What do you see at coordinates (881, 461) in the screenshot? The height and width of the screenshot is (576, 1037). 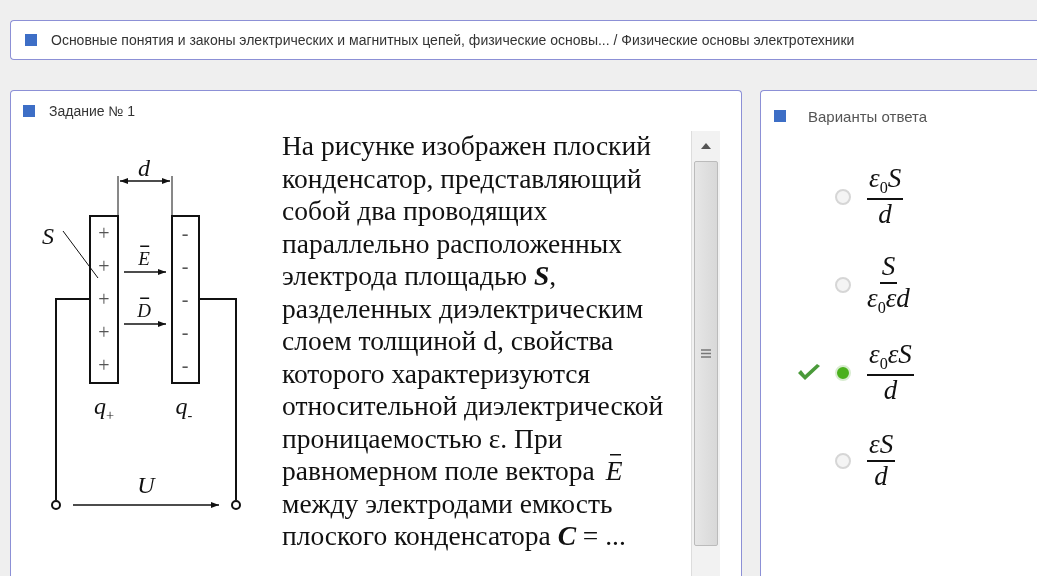 I see `answer-formula: εS d` at bounding box center [881, 461].